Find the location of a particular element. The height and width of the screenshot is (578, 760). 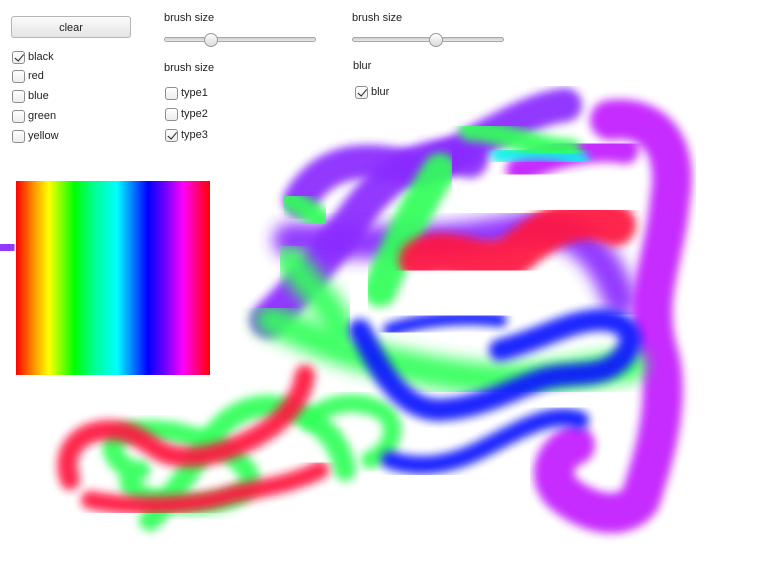

checkbox-black is located at coordinates (18, 57).